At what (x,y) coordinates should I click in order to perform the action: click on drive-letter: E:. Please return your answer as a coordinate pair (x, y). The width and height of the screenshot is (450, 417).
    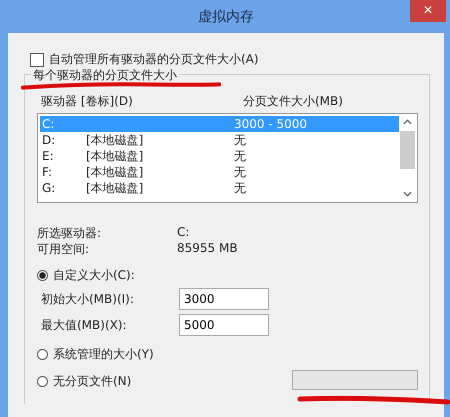
    Looking at the image, I should click on (48, 156).